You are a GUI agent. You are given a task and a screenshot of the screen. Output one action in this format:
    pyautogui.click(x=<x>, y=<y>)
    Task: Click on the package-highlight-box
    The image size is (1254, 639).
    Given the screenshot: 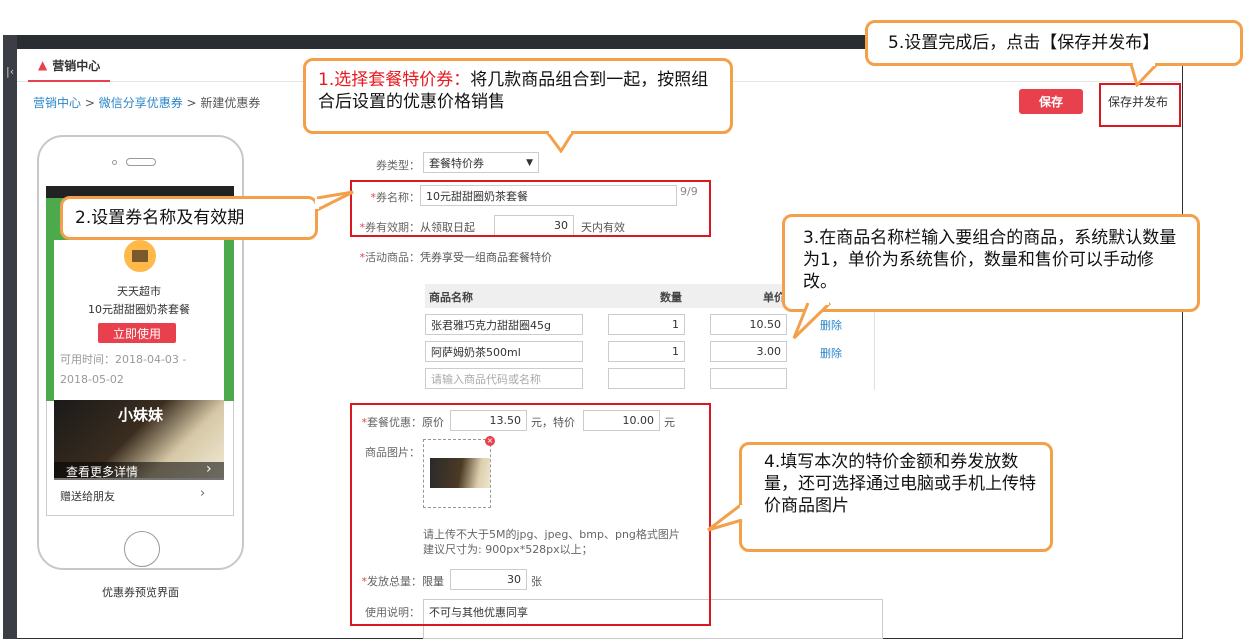 What is the action you would take?
    pyautogui.click(x=530, y=514)
    